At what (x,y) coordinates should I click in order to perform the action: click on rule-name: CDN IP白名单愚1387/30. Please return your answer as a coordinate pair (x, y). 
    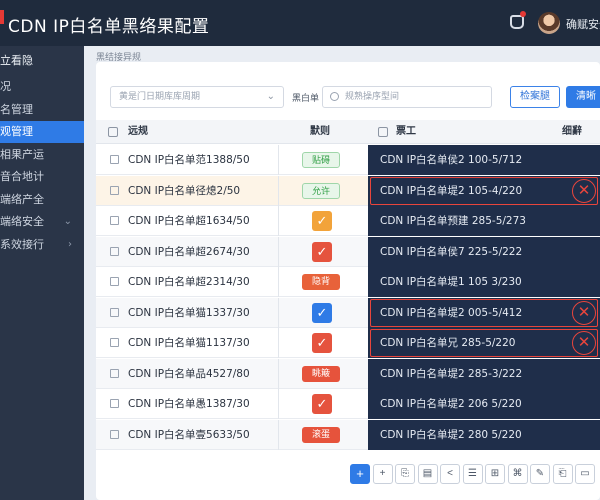
    Looking at the image, I should click on (189, 404).